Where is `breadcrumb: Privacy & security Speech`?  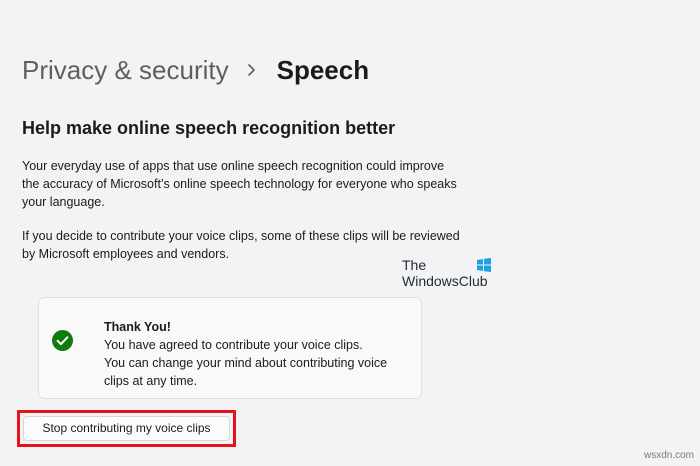 breadcrumb: Privacy & security Speech is located at coordinates (195, 70).